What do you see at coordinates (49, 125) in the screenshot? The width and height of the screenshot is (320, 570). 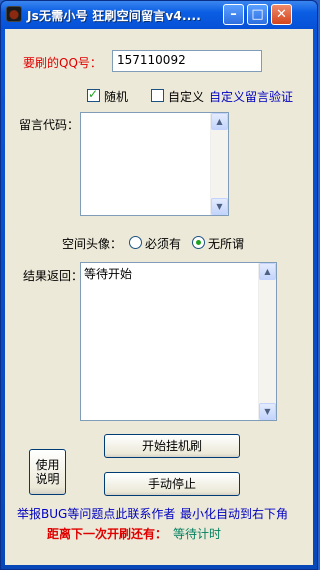 I see `code-label: 留言代码：` at bounding box center [49, 125].